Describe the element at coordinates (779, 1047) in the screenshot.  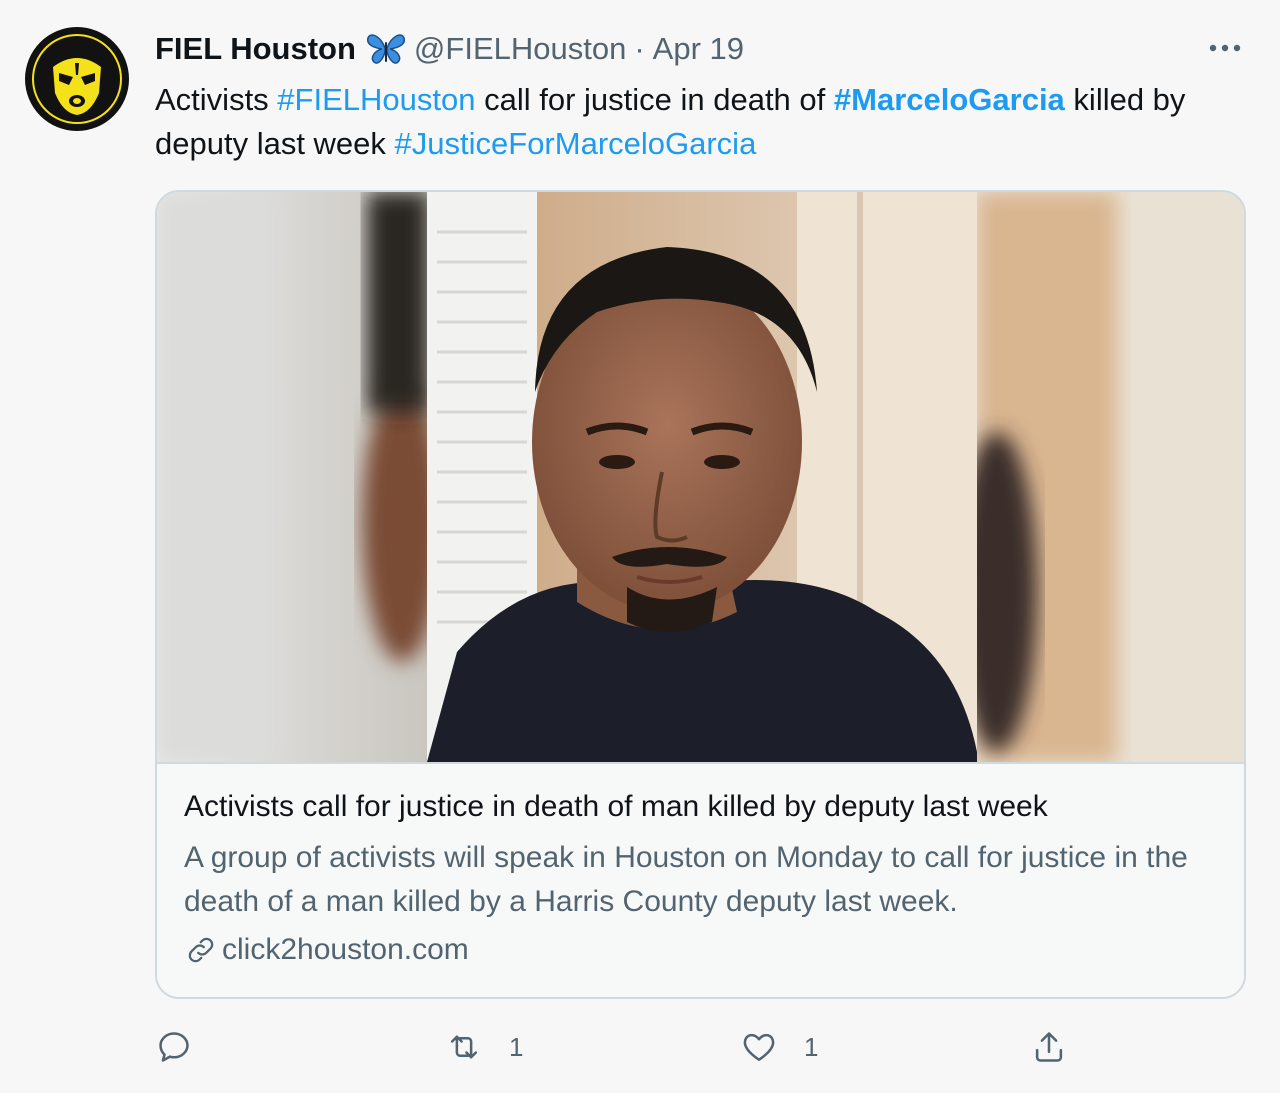
I see `like-button: 1` at that location.